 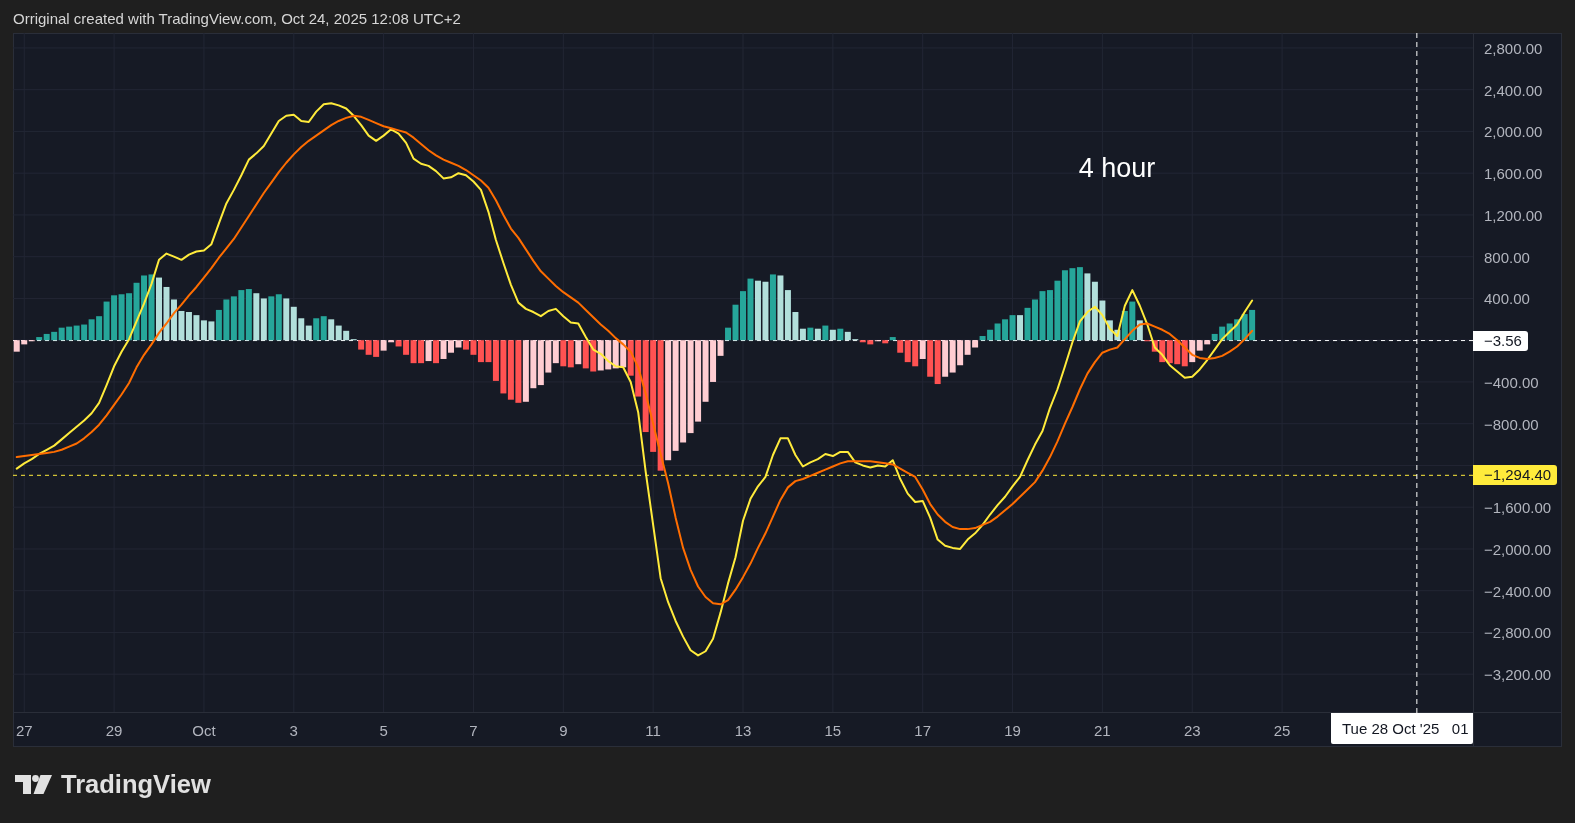 What do you see at coordinates (1513, 90) in the screenshot?
I see `price-axis-label: 2,400.00` at bounding box center [1513, 90].